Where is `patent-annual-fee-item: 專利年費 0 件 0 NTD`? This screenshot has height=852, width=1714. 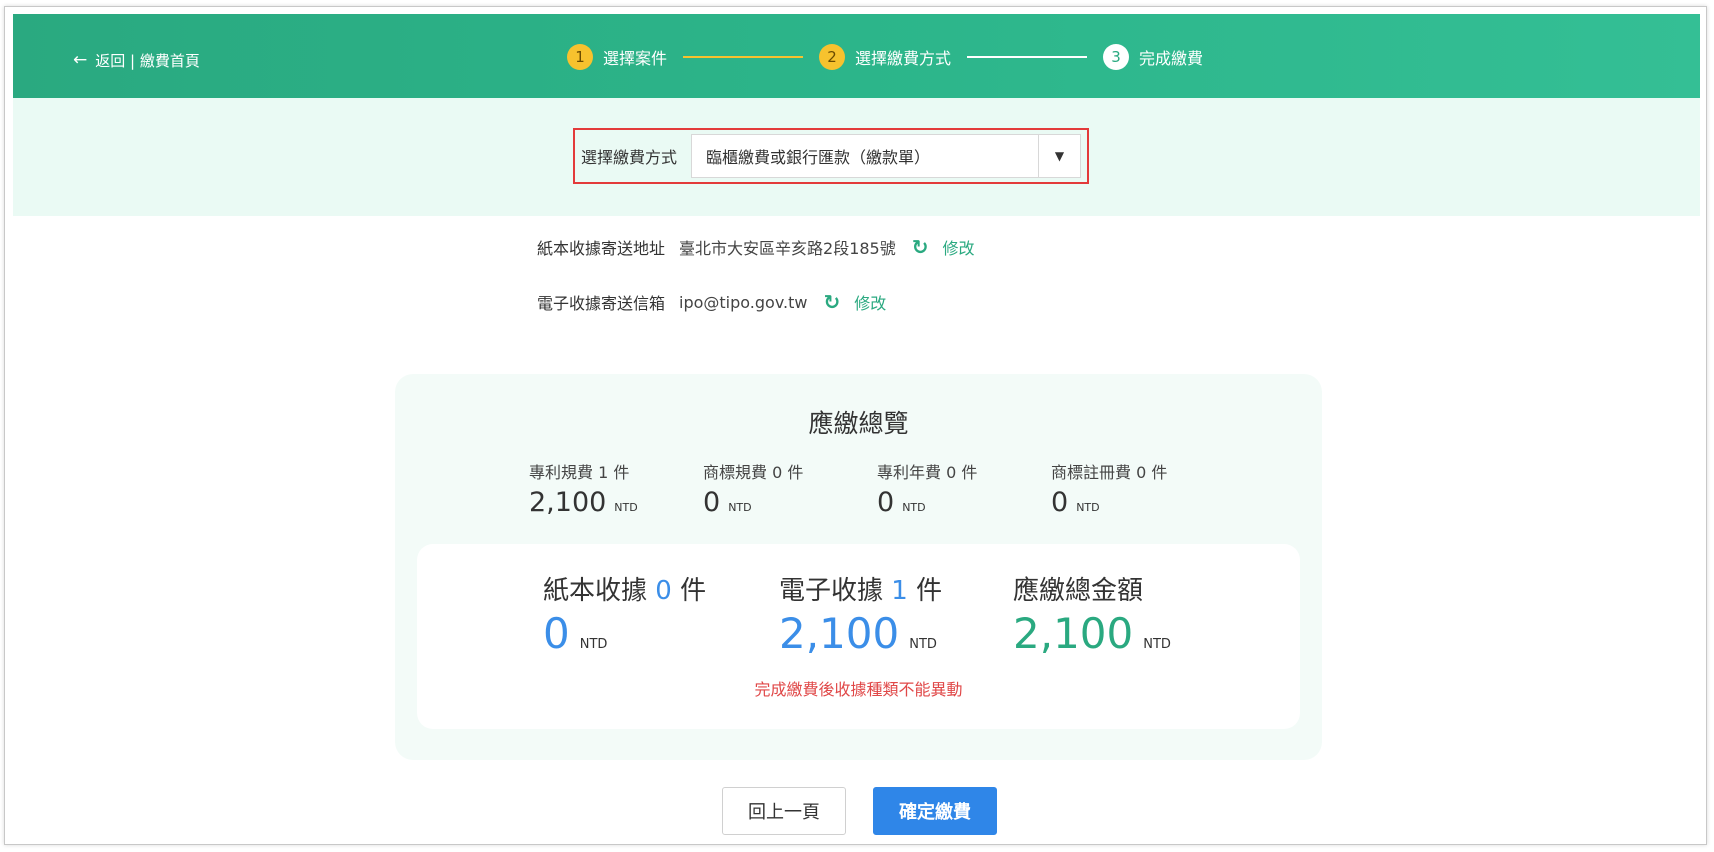 patent-annual-fee-item: 專利年費 0 件 0 NTD is located at coordinates (927, 488).